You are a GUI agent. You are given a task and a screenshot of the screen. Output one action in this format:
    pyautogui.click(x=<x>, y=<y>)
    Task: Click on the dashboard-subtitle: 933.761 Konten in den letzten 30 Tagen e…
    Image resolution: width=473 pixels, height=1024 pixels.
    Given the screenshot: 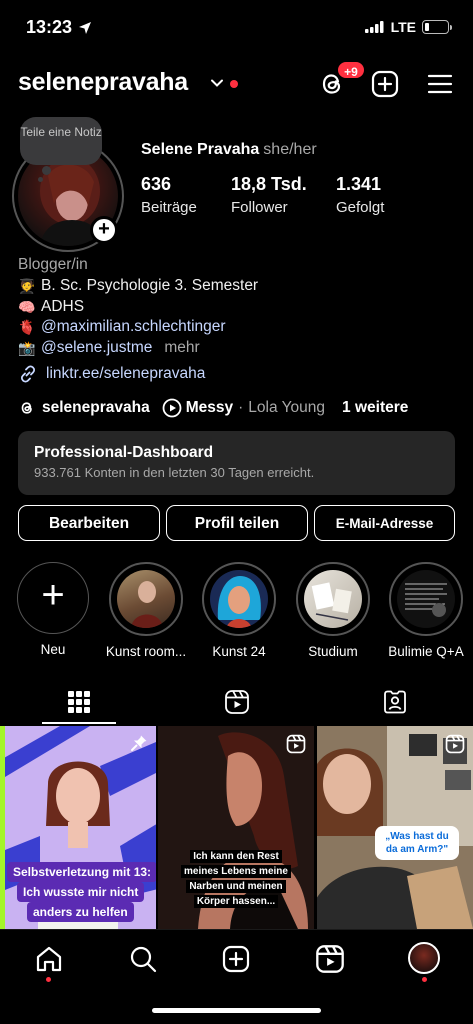 What is the action you would take?
    pyautogui.click(x=174, y=472)
    